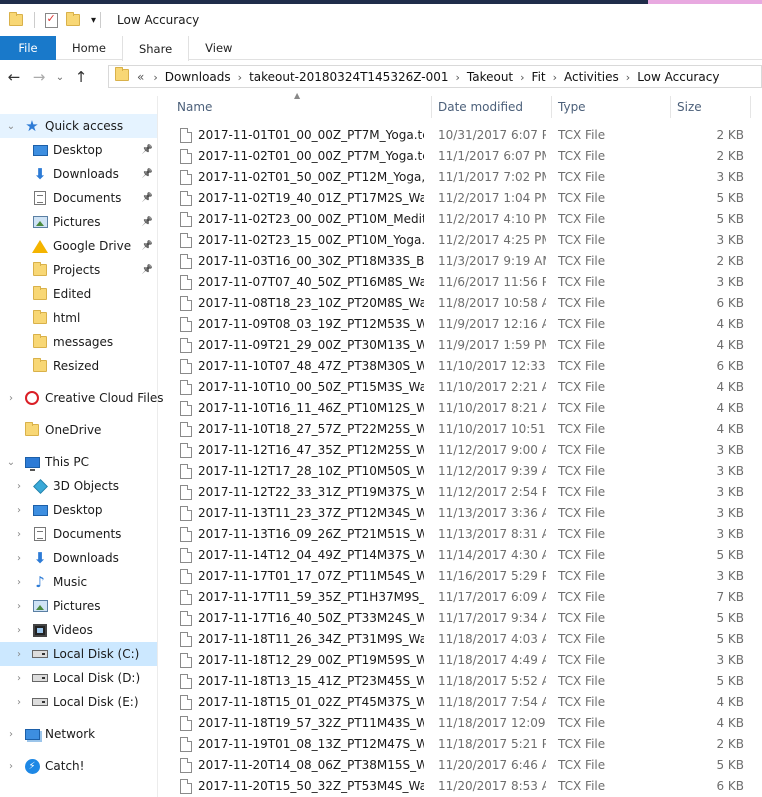  What do you see at coordinates (348, 77) in the screenshot?
I see `breadcrumb-item: takeout-20180324T145326Z-001` at bounding box center [348, 77].